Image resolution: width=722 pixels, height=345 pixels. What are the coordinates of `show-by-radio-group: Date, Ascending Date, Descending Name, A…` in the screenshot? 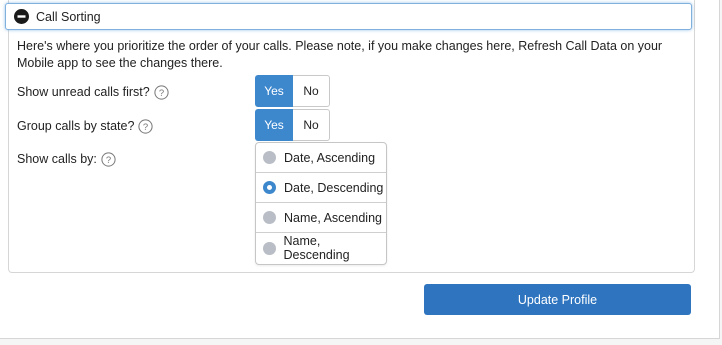 It's located at (321, 203).